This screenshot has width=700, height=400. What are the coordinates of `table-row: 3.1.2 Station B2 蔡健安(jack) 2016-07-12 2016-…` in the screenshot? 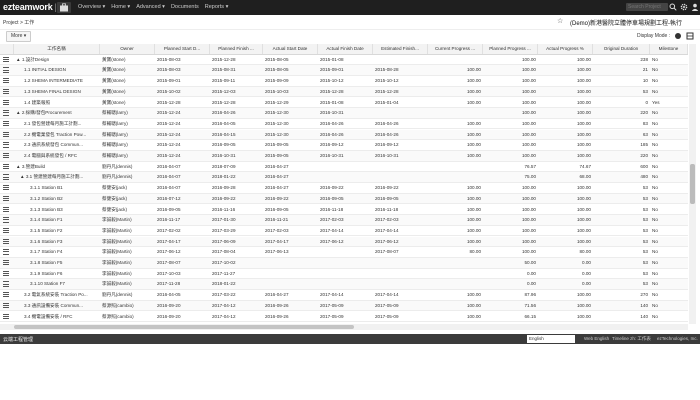 It's located at (344, 199).